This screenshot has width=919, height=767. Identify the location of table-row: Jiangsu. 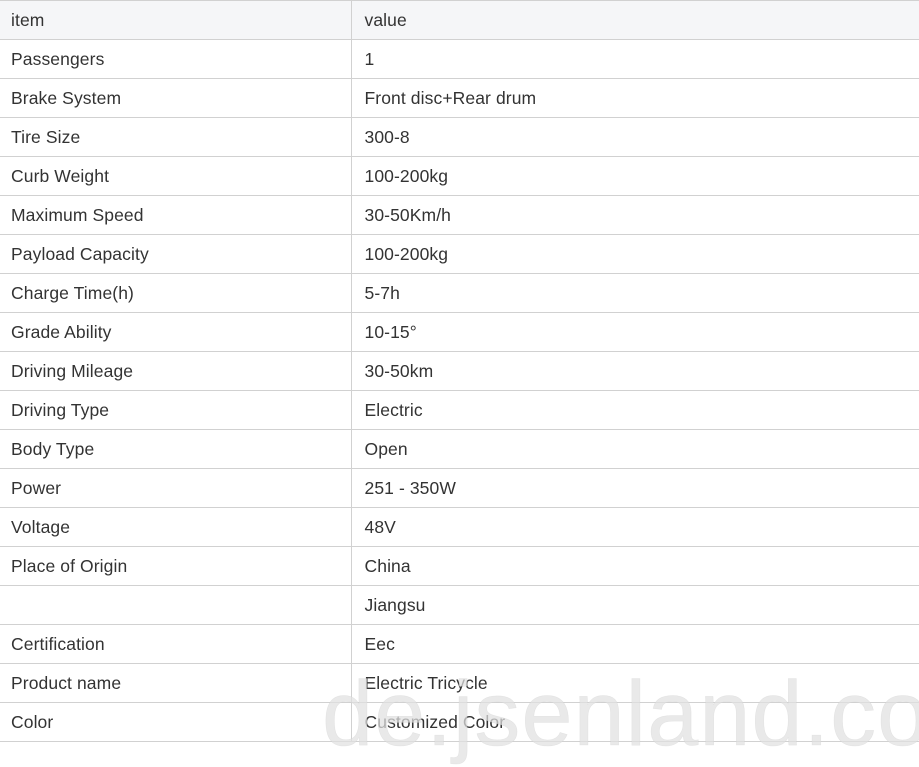
(459, 605).